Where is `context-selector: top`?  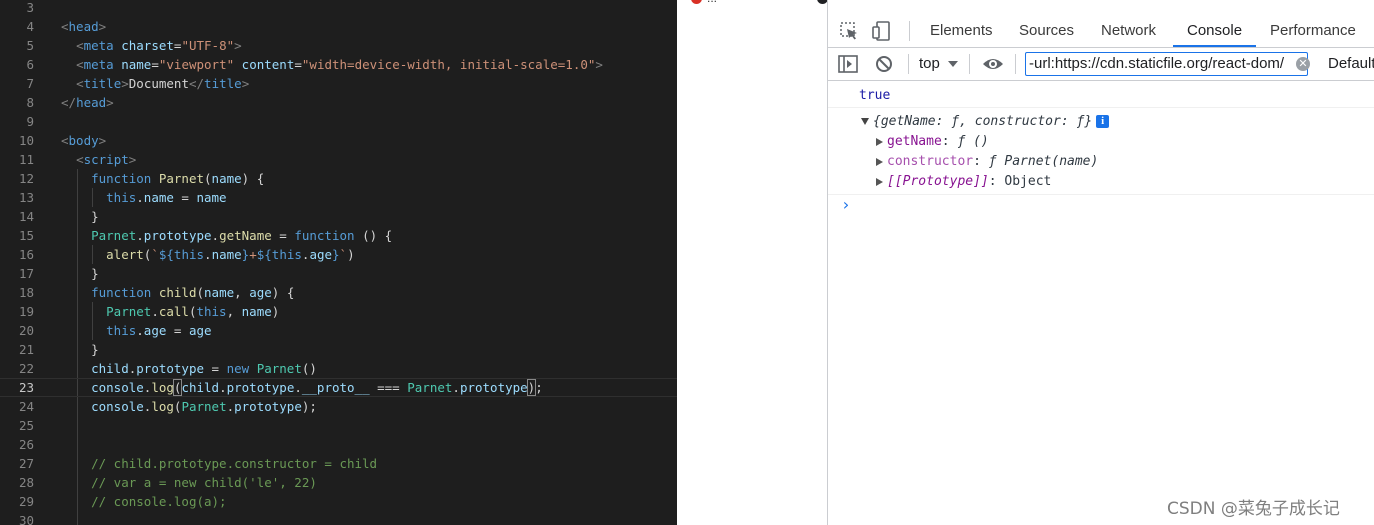
context-selector: top is located at coordinates (929, 64).